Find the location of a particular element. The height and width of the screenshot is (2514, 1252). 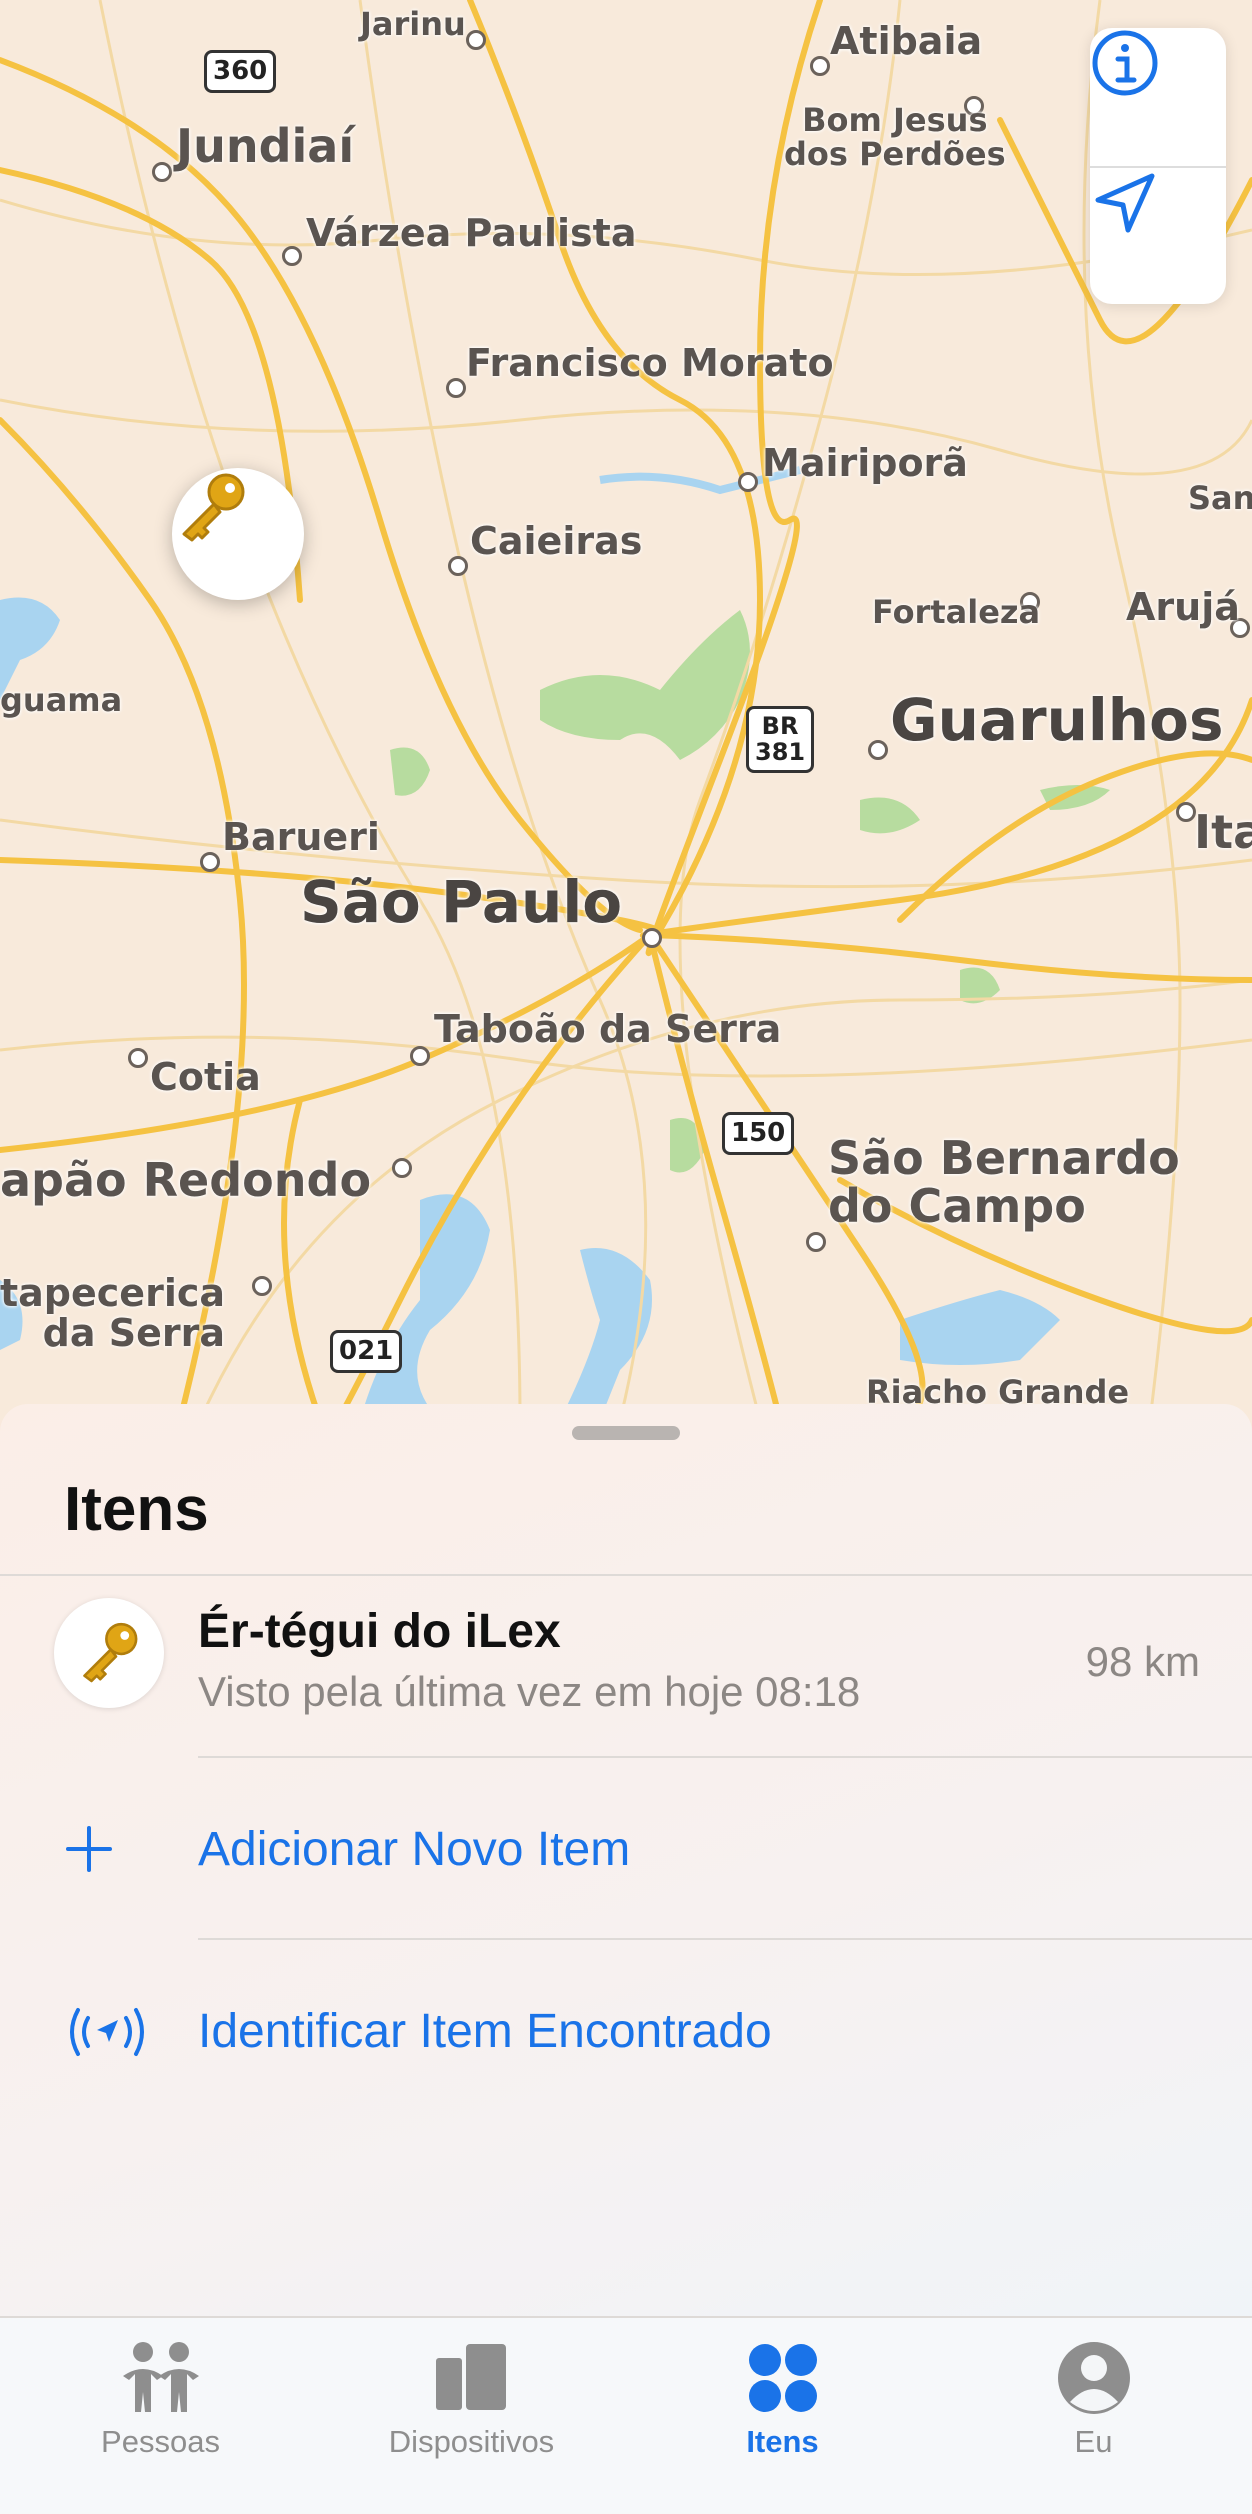

highway-shield: 360 is located at coordinates (240, 71).